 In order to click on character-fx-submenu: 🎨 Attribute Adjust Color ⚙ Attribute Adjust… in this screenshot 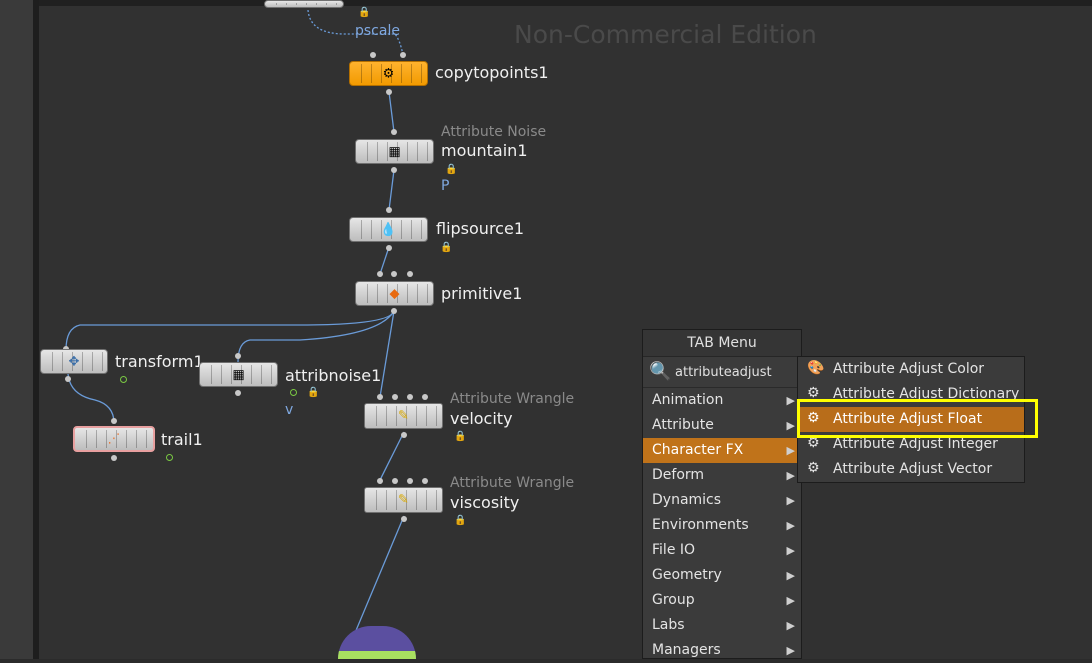, I will do `click(911, 419)`.